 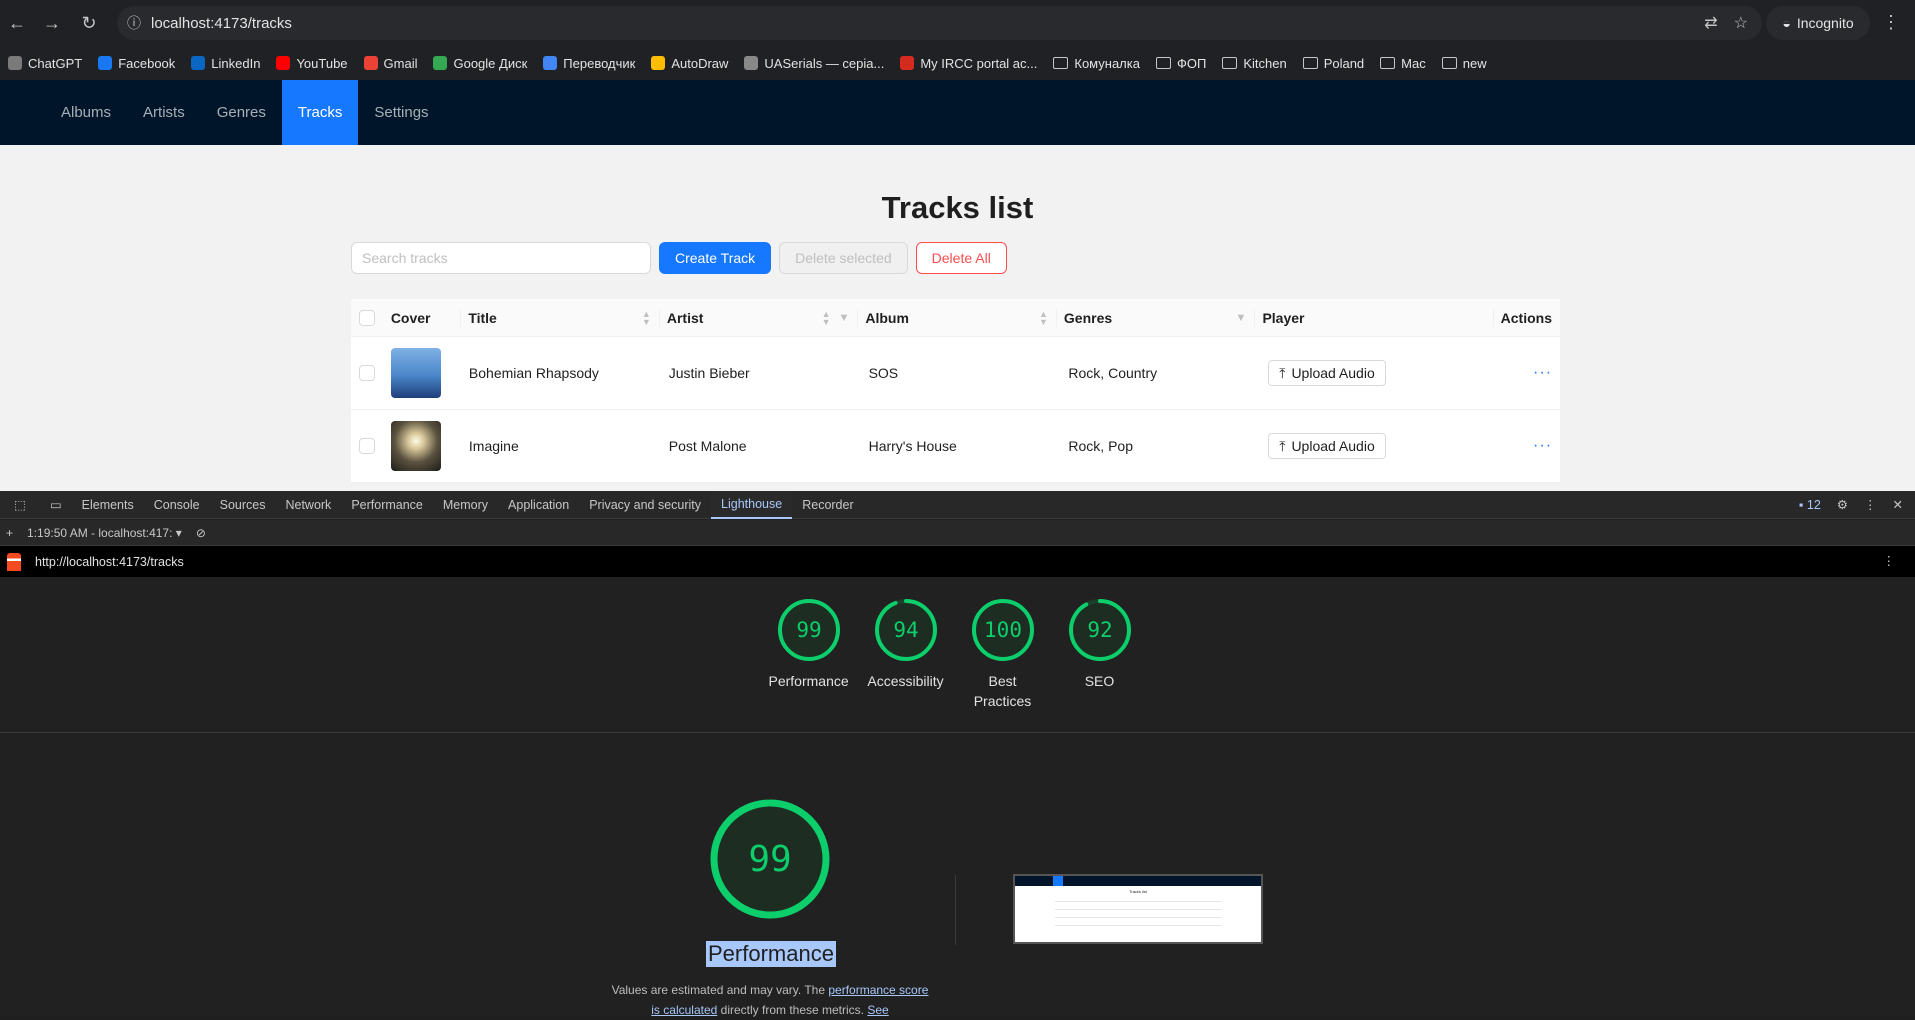 What do you see at coordinates (589, 63) in the screenshot?
I see `bookmark-item: Переводчик` at bounding box center [589, 63].